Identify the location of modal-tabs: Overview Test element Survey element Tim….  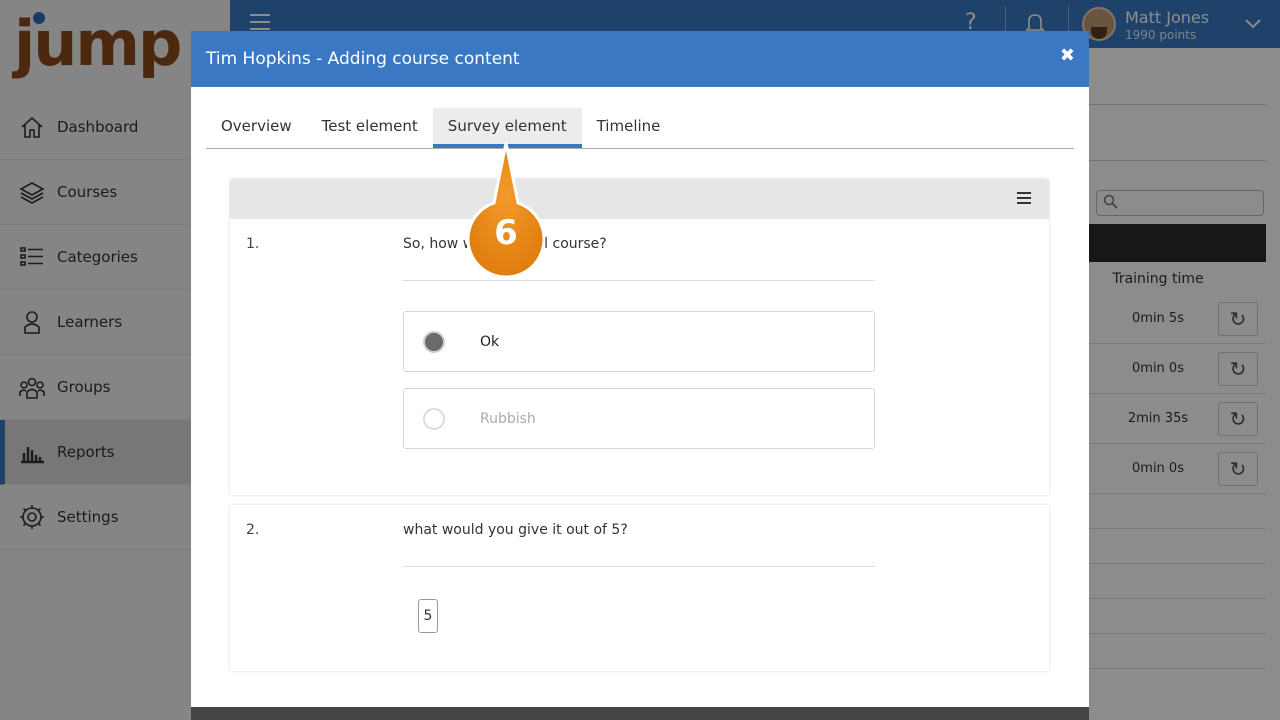
(640, 128).